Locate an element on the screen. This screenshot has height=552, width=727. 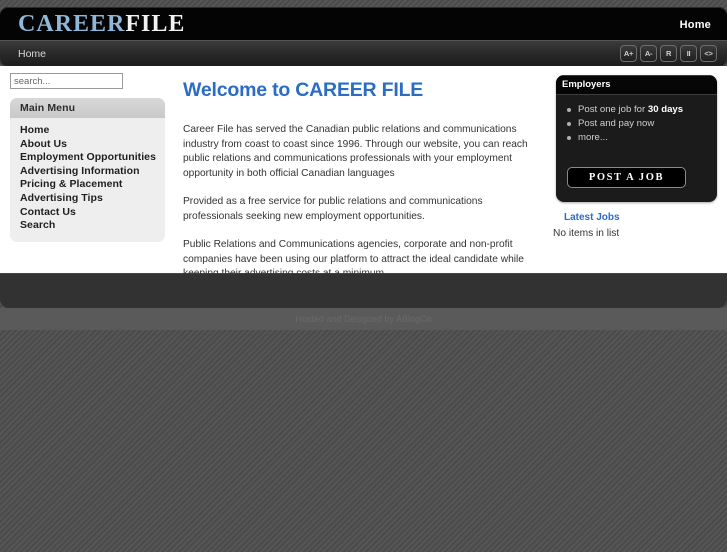
sidebar-item-home: Home is located at coordinates (87, 131).